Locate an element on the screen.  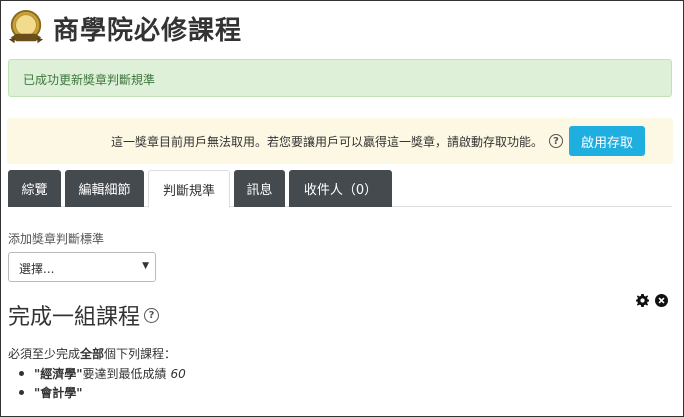
course-list: "經濟學" 要達到最低成績 60 "會計學" is located at coordinates (102, 383).